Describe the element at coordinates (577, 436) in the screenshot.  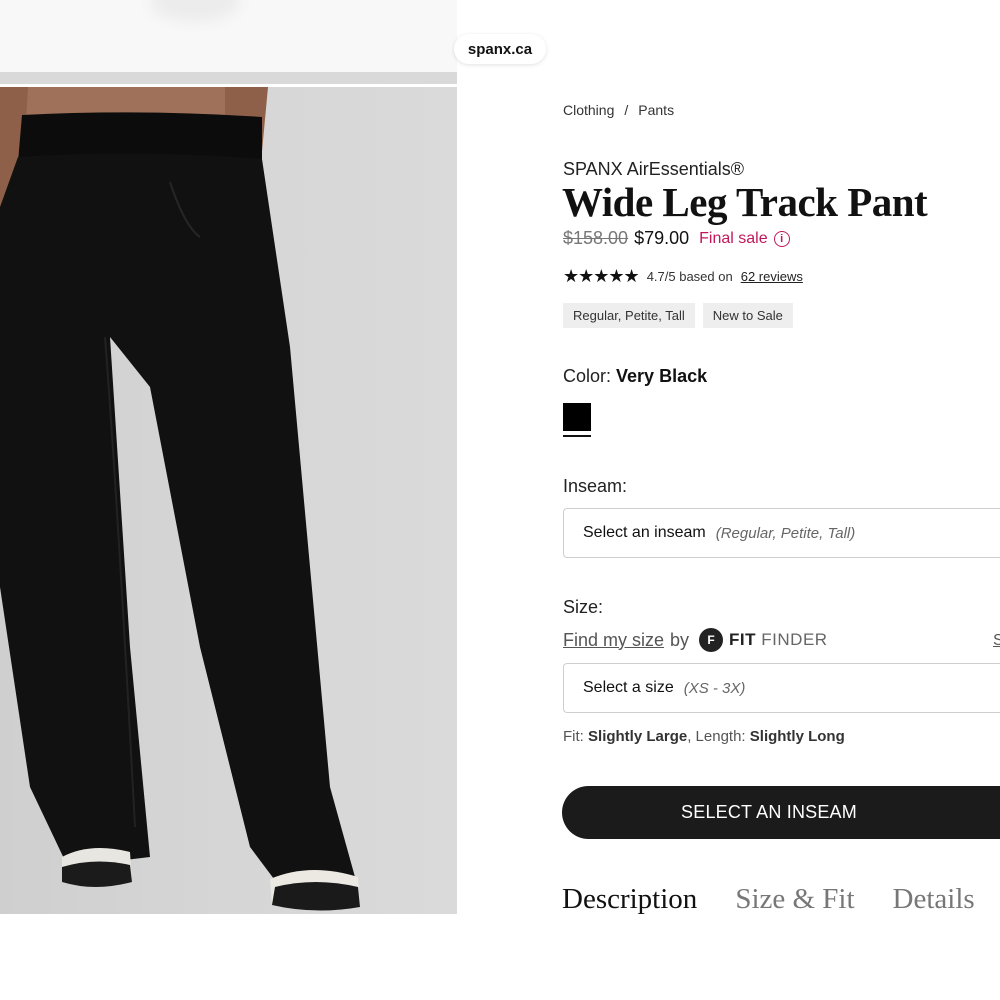
I see `swatch-selected-indicator` at that location.